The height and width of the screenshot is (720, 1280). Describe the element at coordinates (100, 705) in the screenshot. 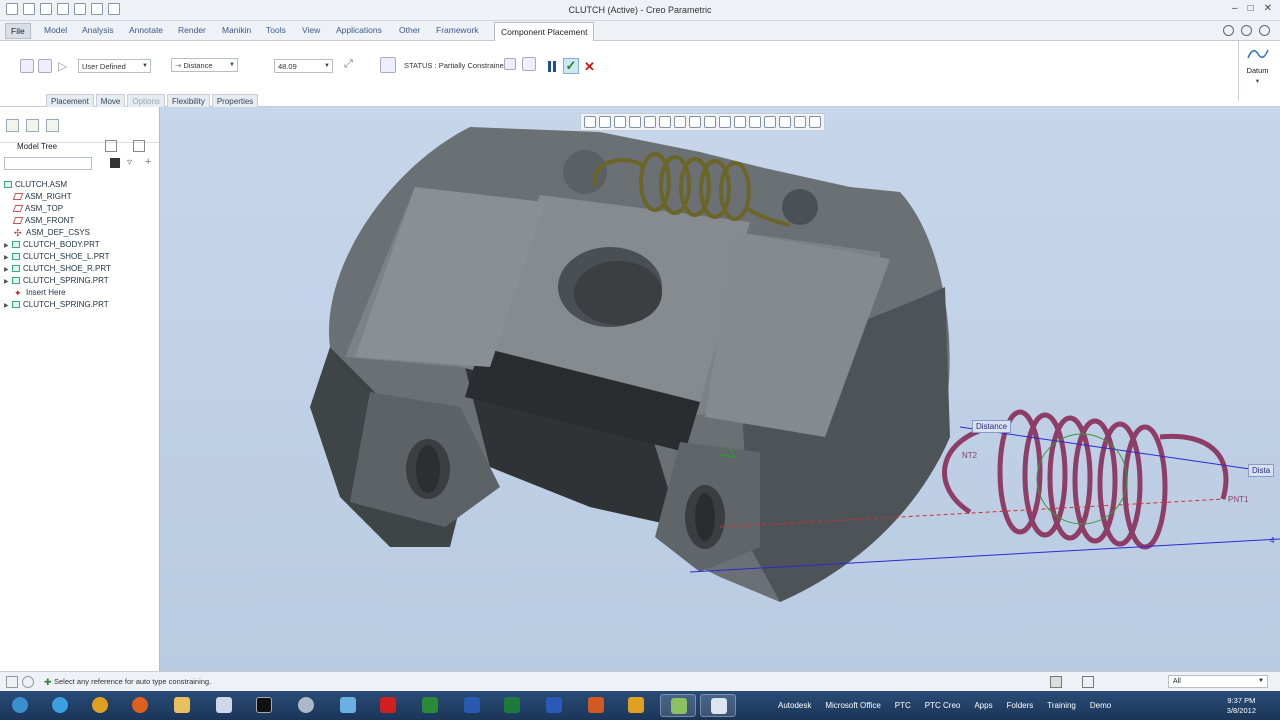

I see `chrome-icon` at that location.